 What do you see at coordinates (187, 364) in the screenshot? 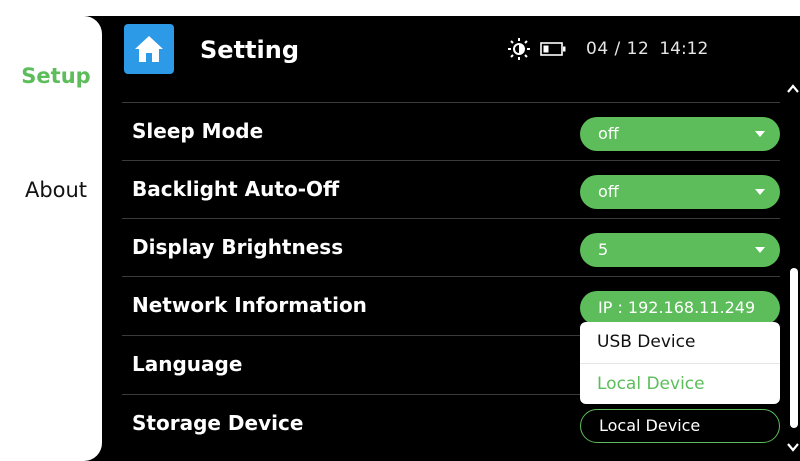
I see `setting-label: Language` at bounding box center [187, 364].